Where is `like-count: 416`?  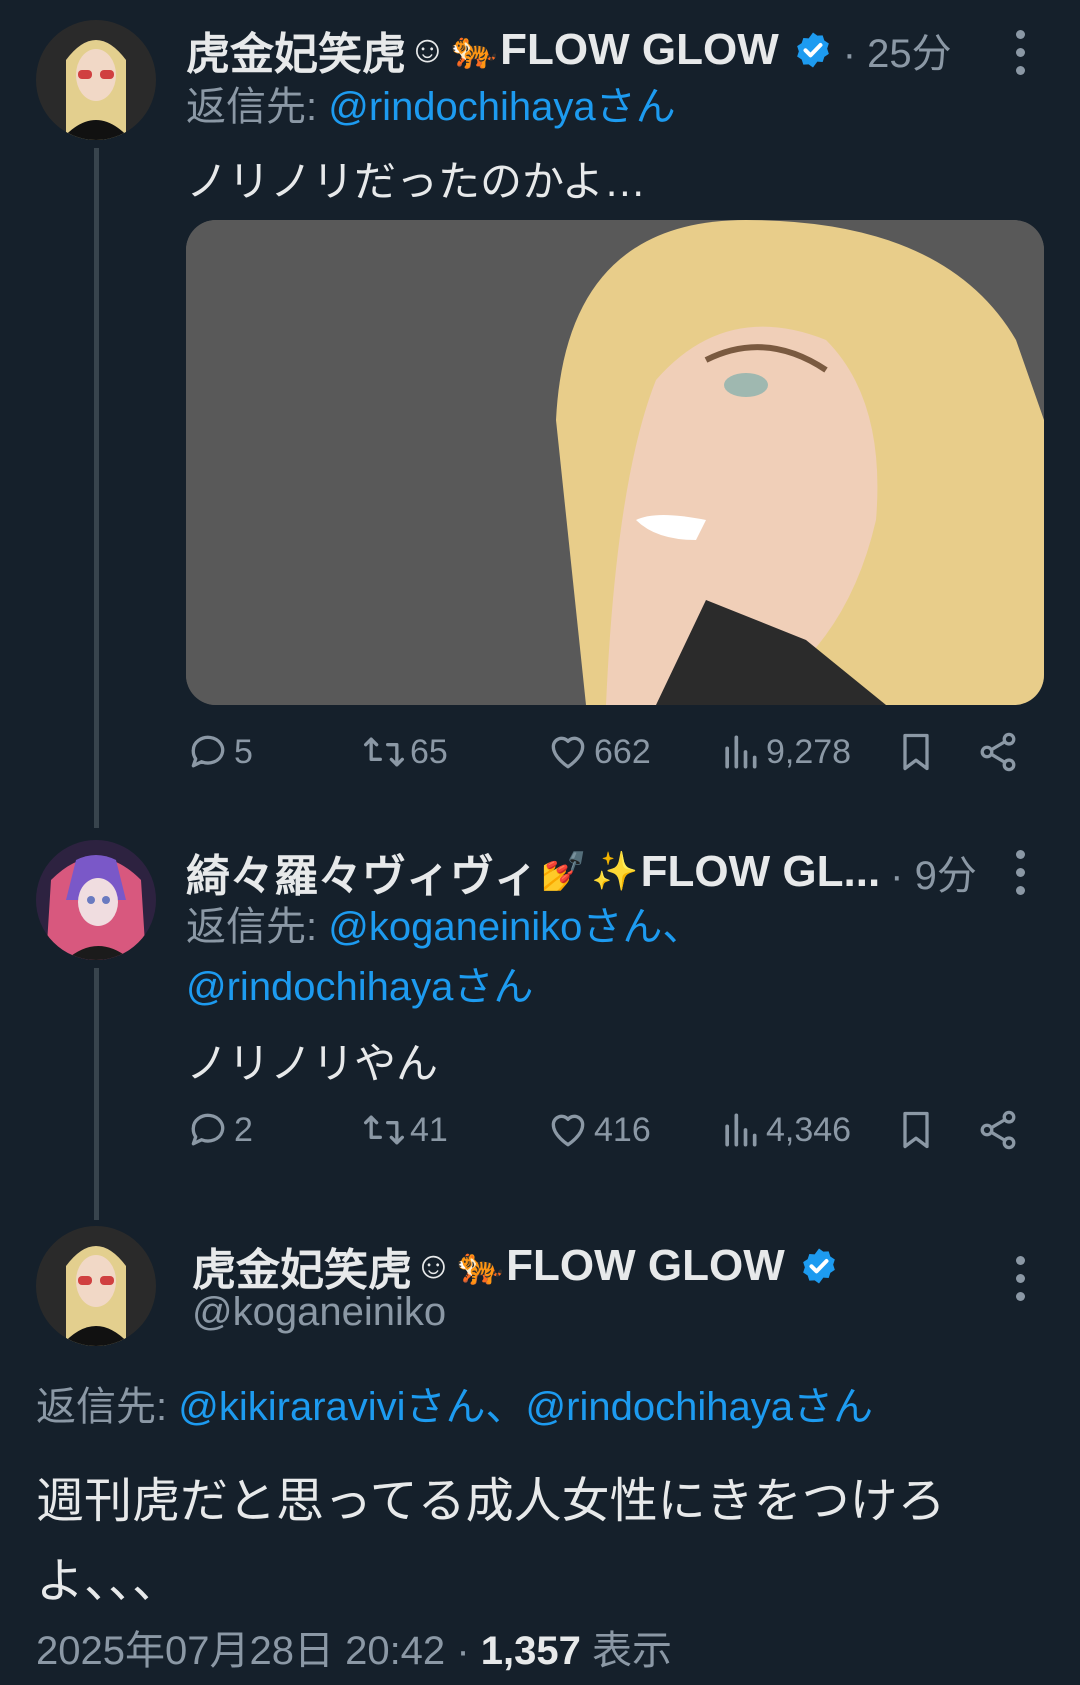
like-count: 416 is located at coordinates (622, 1129).